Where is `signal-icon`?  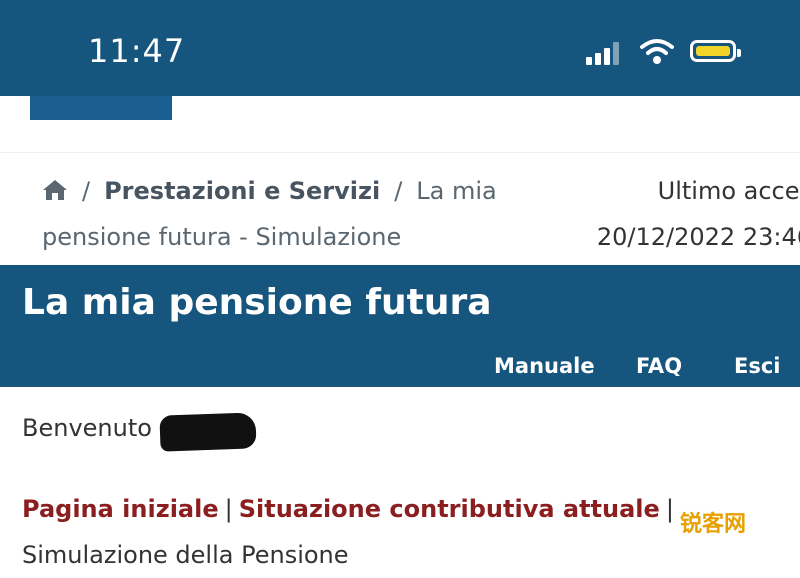 signal-icon is located at coordinates (605, 53).